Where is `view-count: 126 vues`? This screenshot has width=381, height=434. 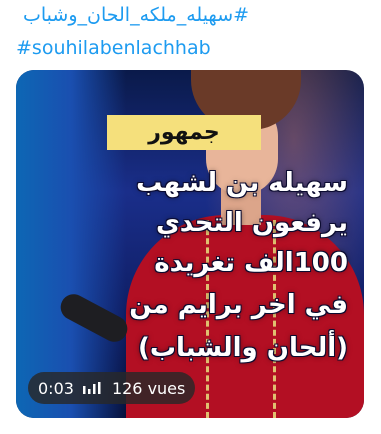
view-count: 126 vues is located at coordinates (148, 388).